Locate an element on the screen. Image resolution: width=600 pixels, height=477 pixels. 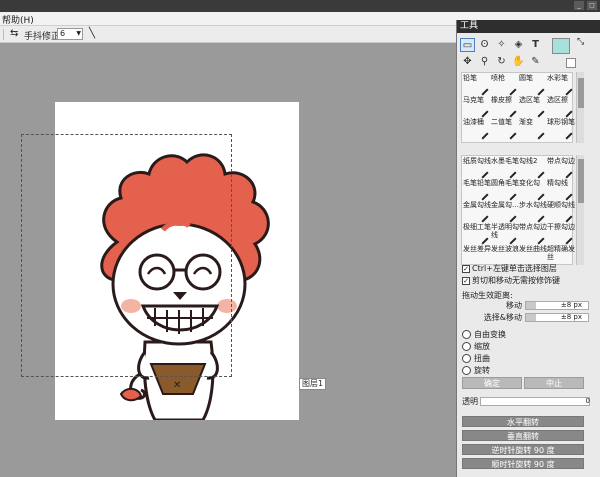
cancel-button: 中止 is located at coordinates (554, 383).